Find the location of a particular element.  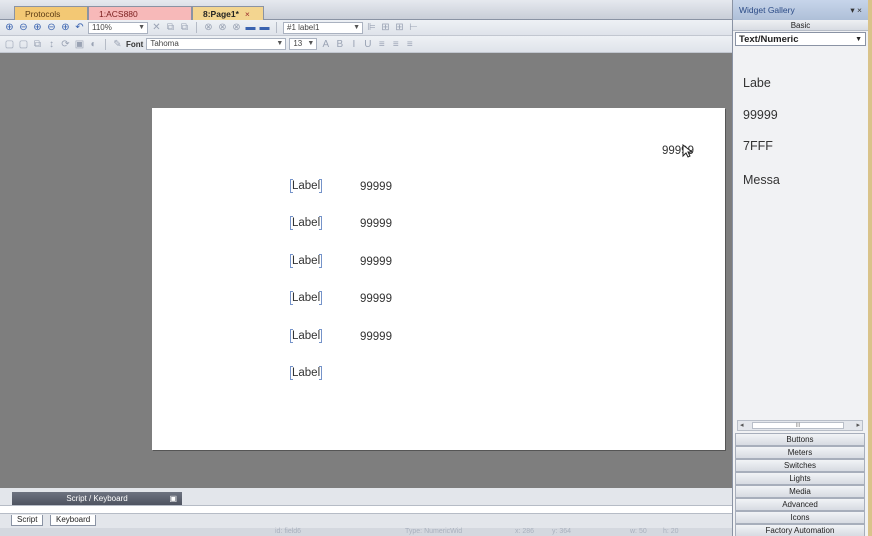

underline-icon: U is located at coordinates (367, 44).